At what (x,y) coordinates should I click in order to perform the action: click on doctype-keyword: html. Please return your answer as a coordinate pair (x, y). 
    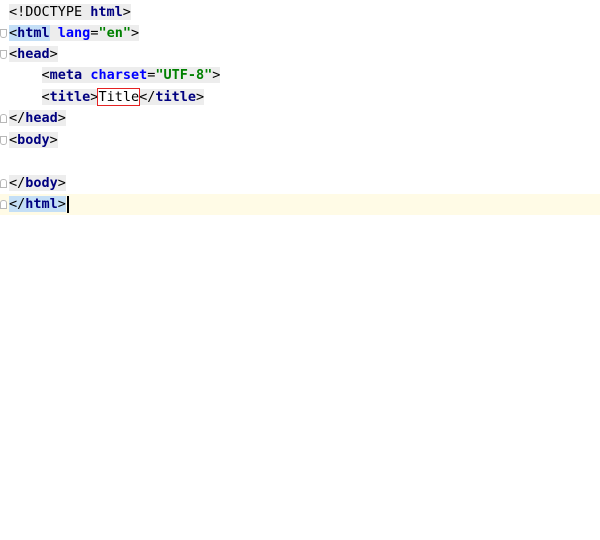
    Looking at the image, I should click on (106, 12).